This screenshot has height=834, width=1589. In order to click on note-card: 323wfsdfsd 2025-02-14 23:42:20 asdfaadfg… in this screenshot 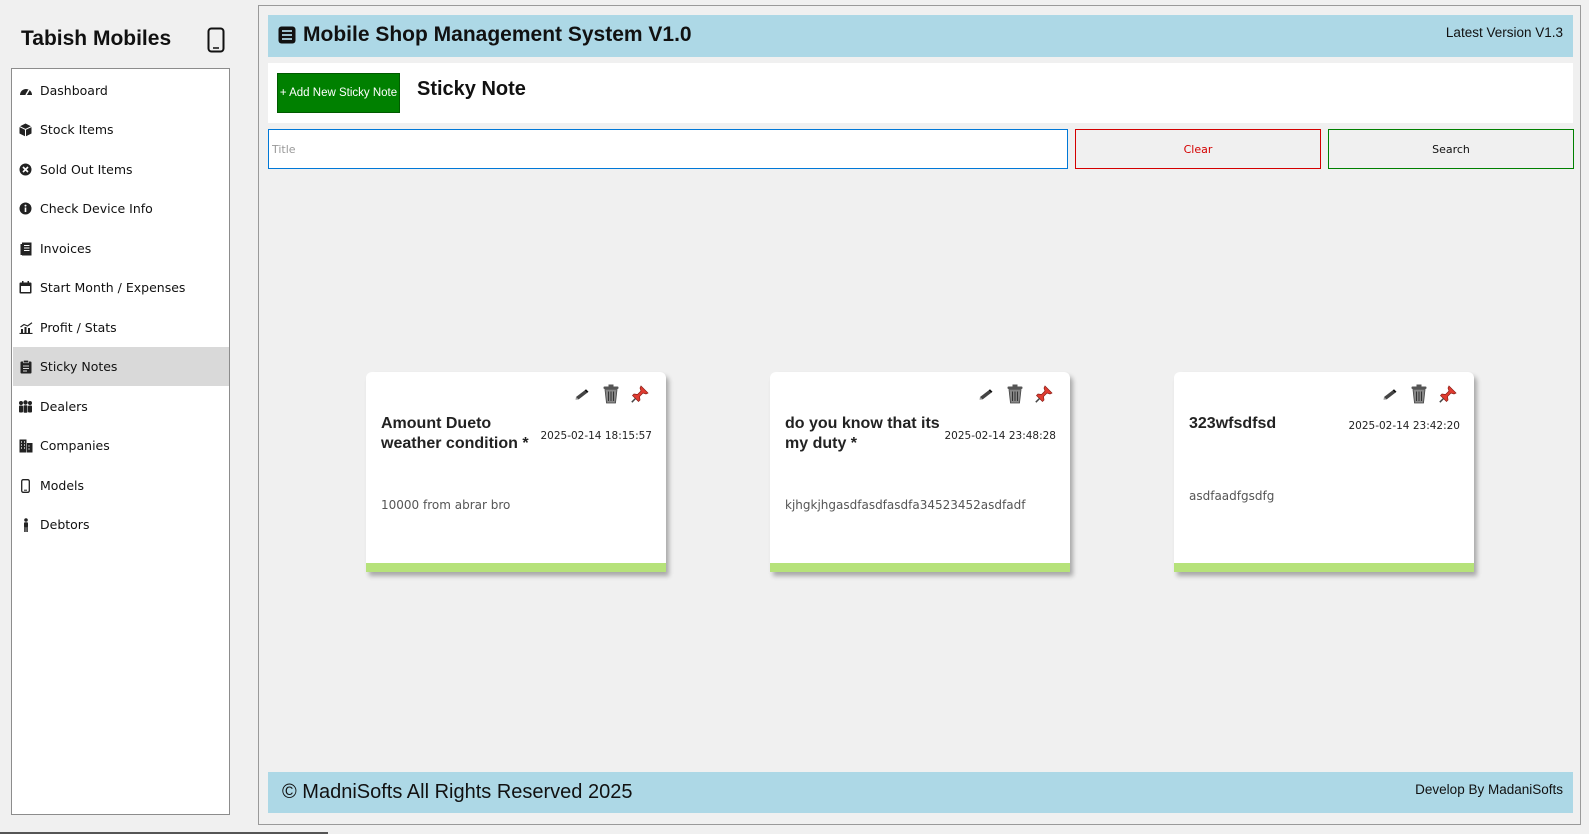, I will do `click(1324, 472)`.